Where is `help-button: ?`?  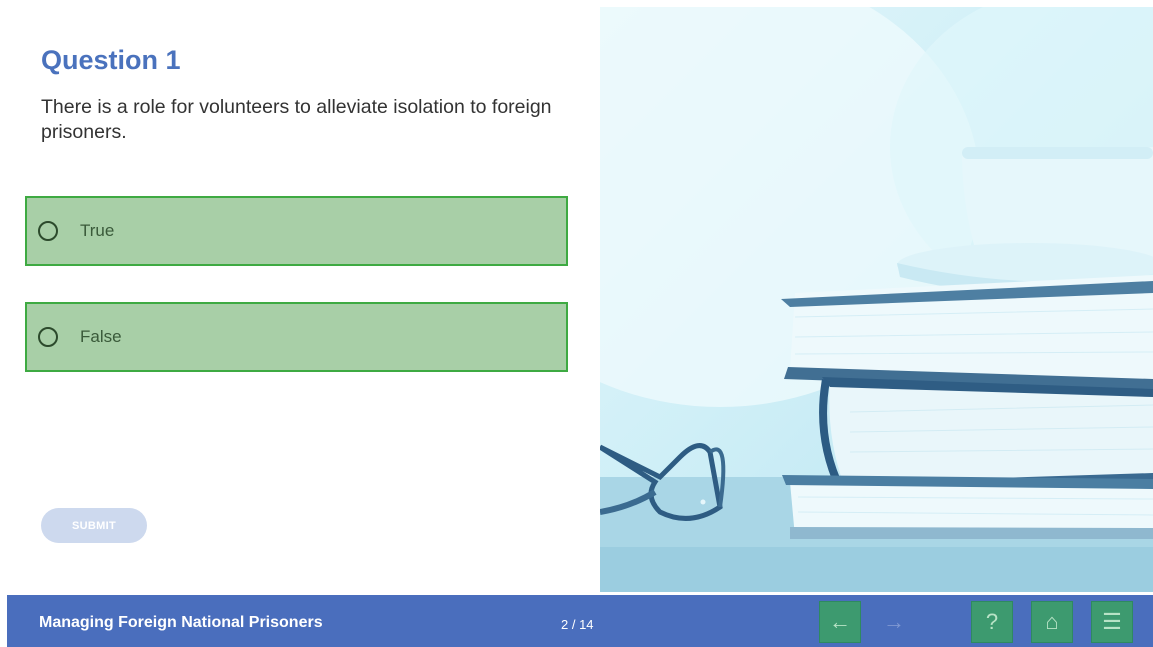
help-button: ? is located at coordinates (992, 622).